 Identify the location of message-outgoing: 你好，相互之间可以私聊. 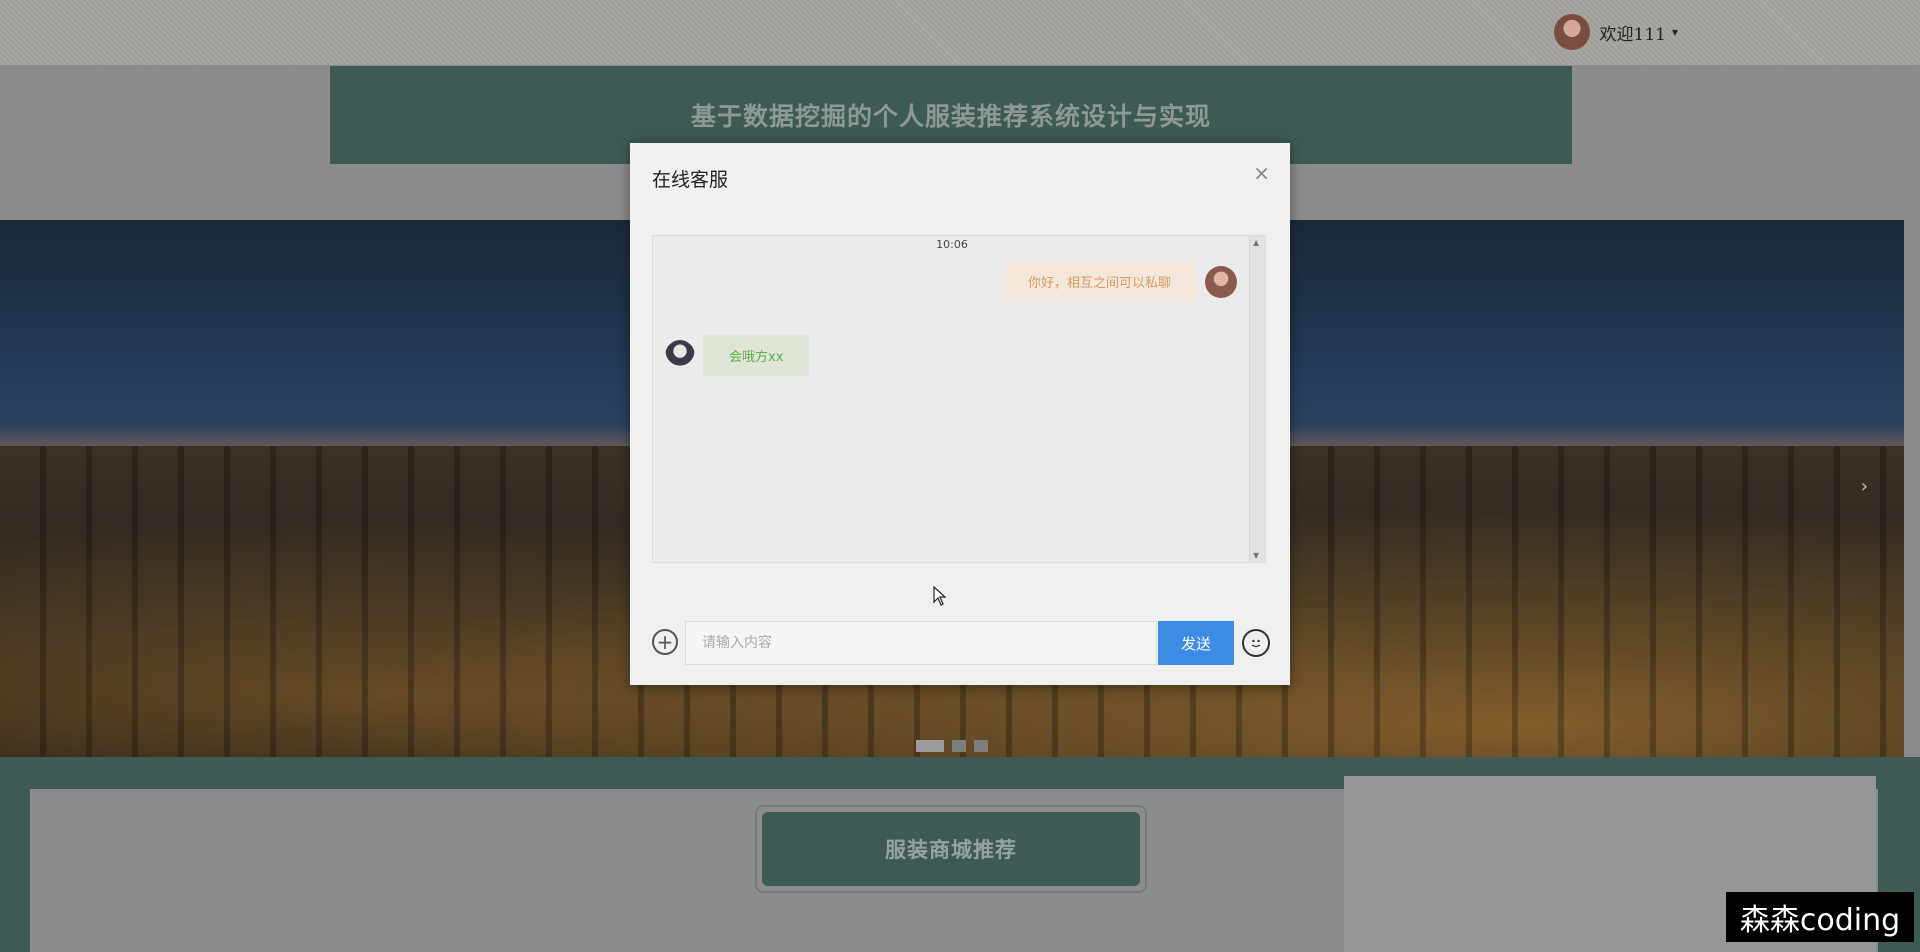
(1119, 281).